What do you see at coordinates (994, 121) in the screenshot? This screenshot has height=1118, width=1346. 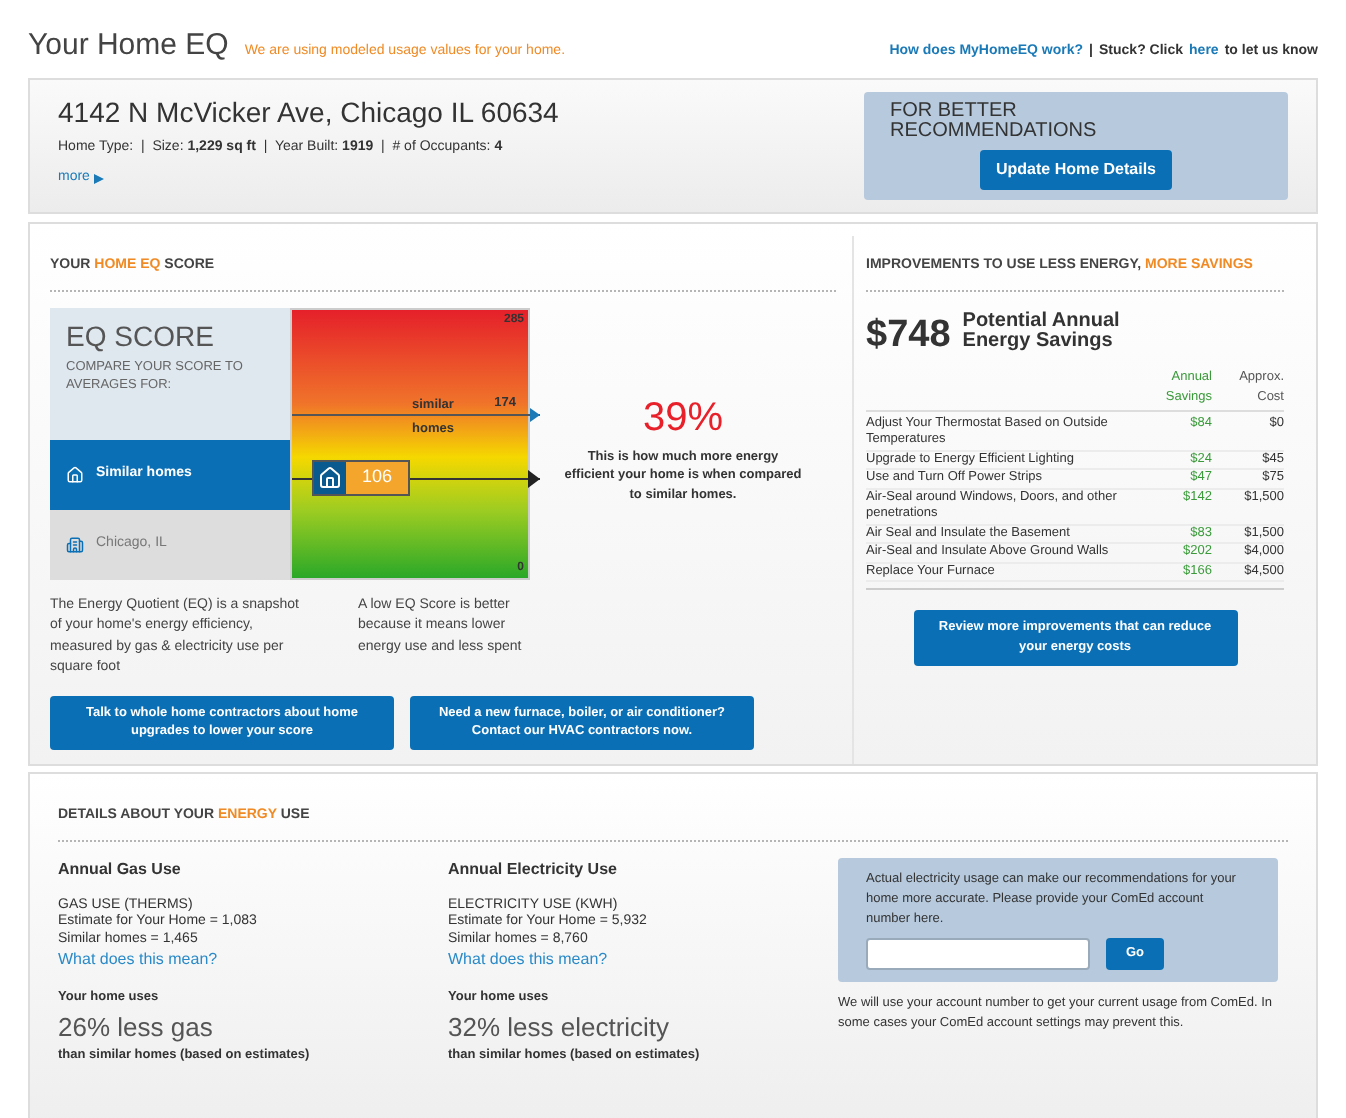 I see `recommend-title: FOR BETTER RECOMMENDATIONS` at bounding box center [994, 121].